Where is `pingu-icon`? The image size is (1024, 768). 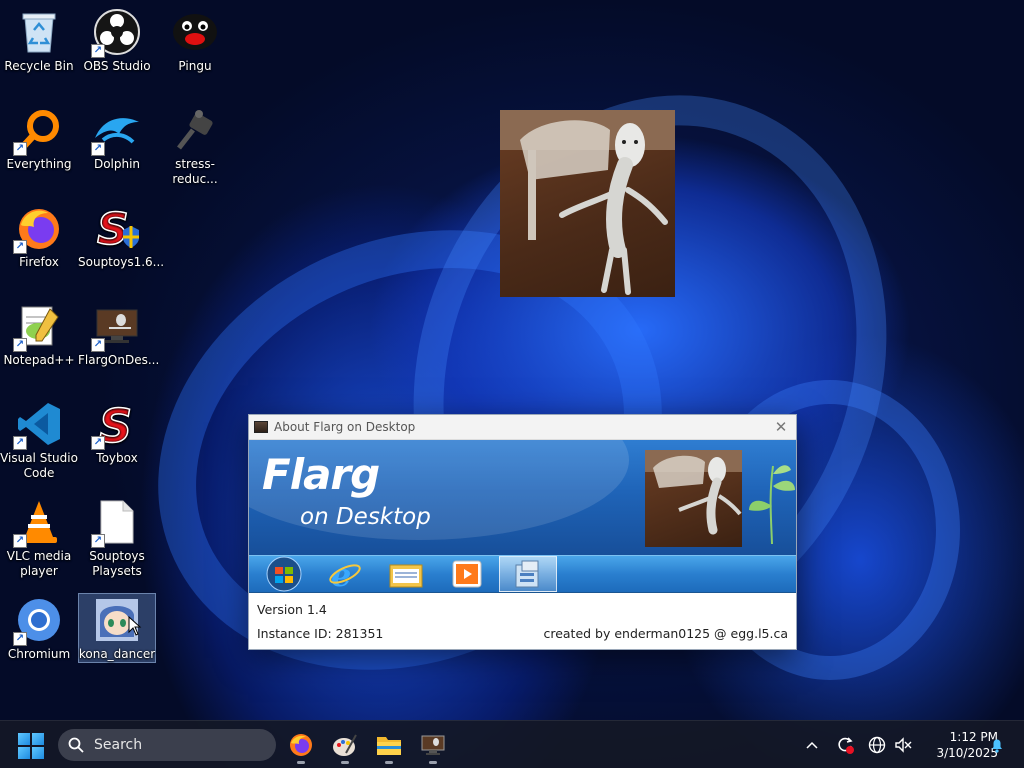
pingu-icon is located at coordinates (195, 32).